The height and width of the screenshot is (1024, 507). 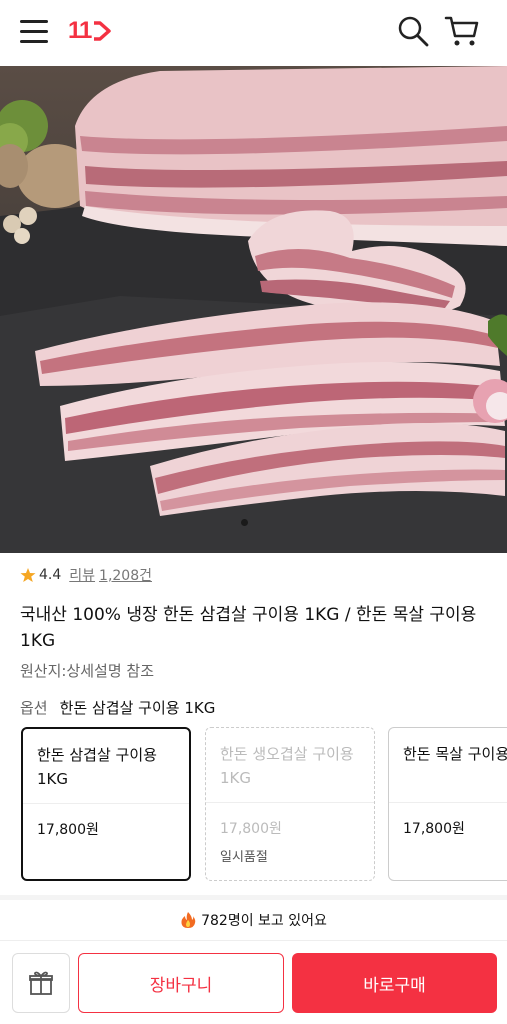 I want to click on product-origin: 원산지:상세설명 참조, so click(x=87, y=671).